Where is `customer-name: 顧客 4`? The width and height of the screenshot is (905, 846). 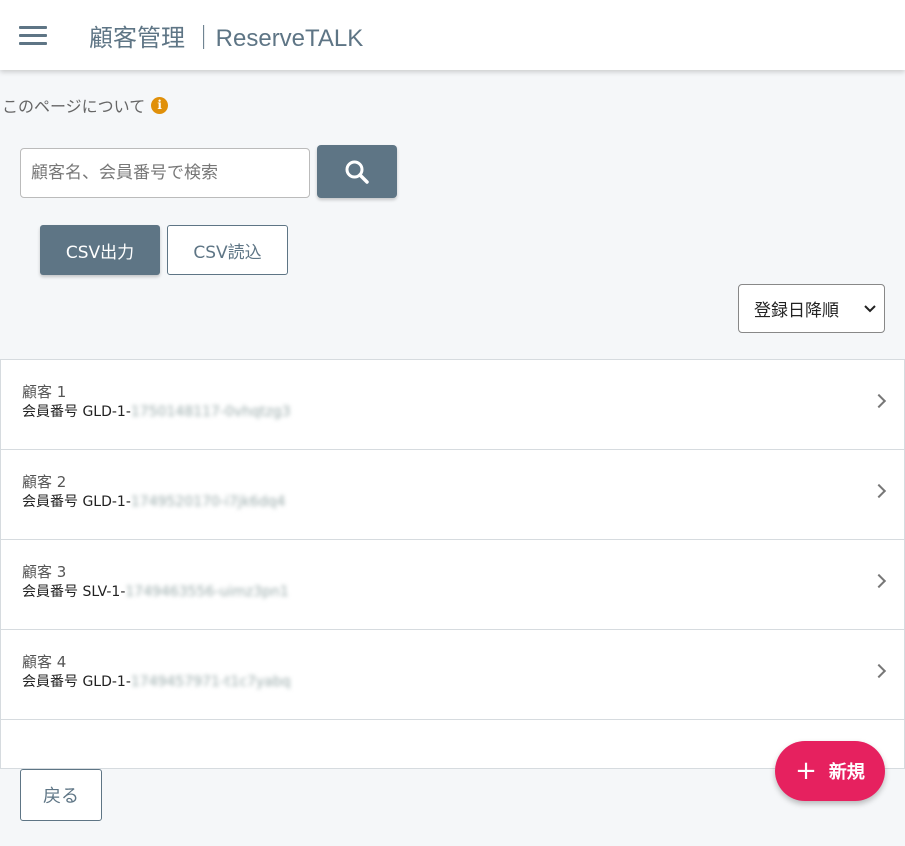
customer-name: 顧客 4 is located at coordinates (44, 662).